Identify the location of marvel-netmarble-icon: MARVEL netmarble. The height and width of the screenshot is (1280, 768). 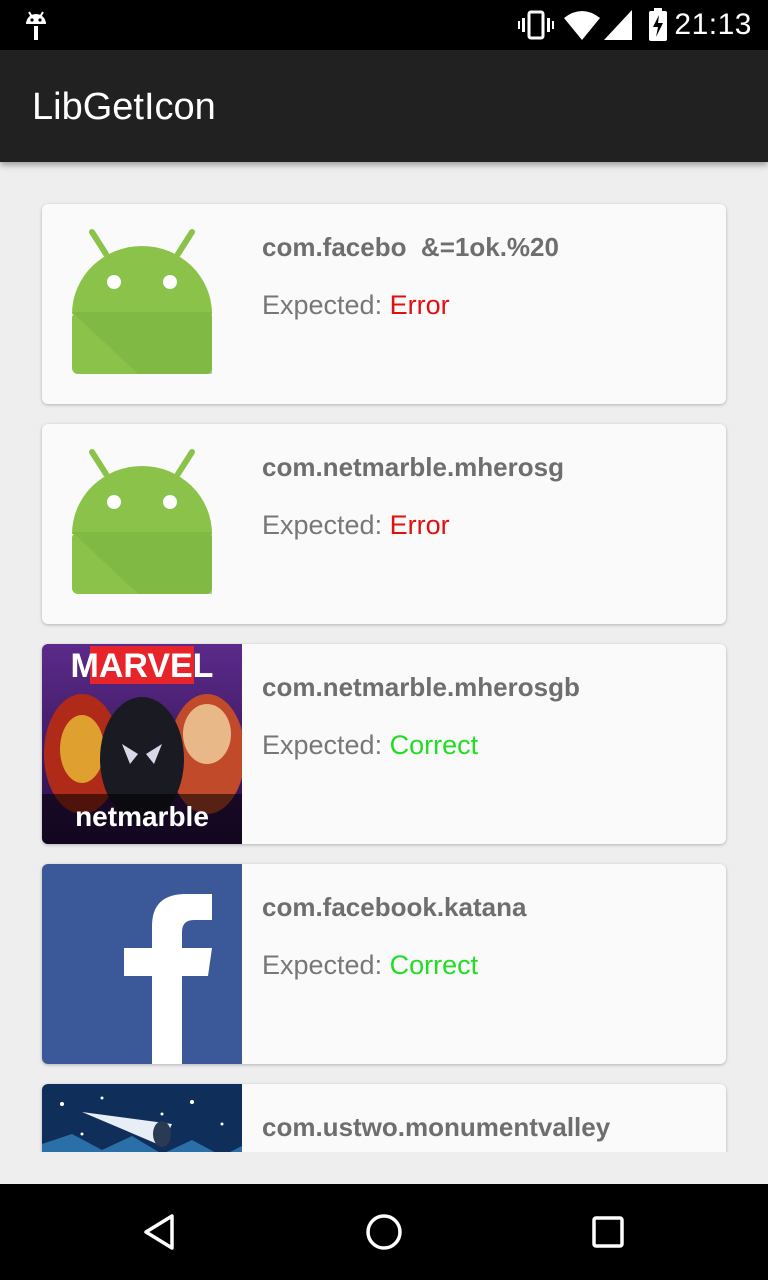
(142, 744).